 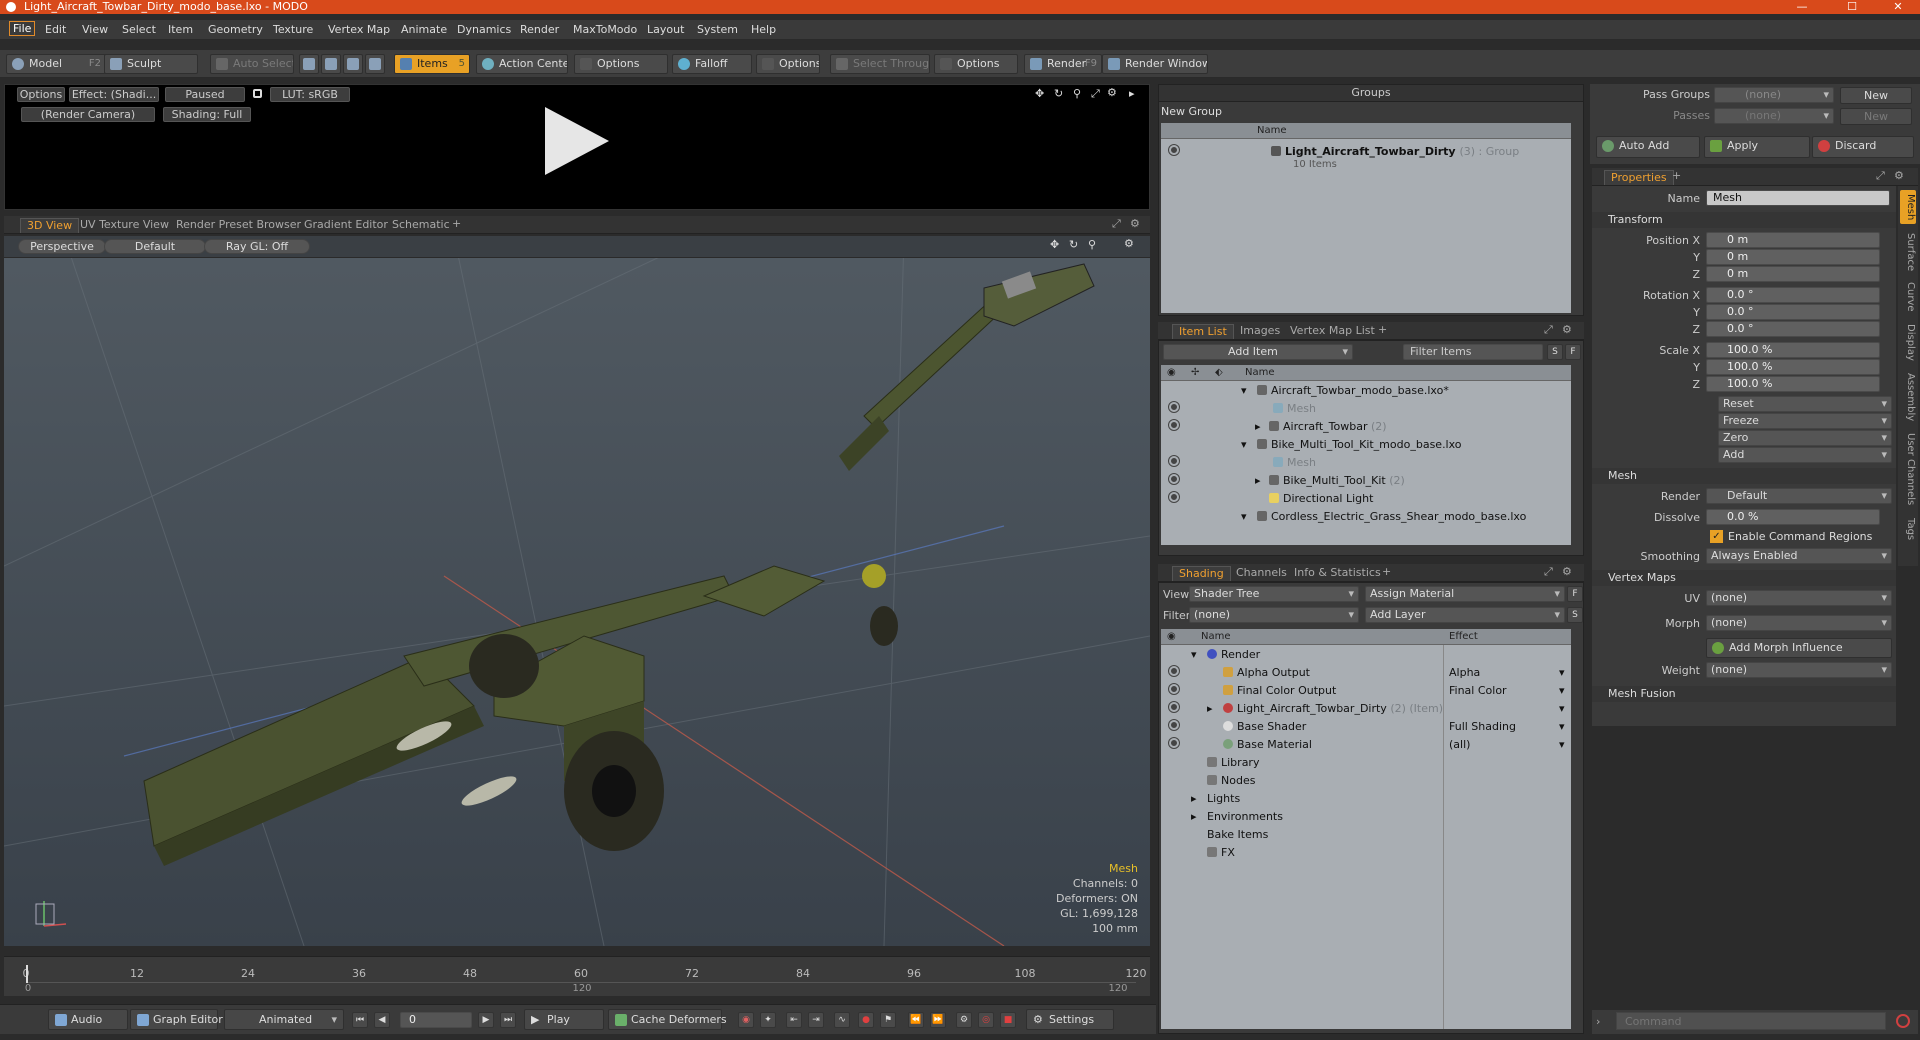 I want to click on menu-file: File, so click(x=22, y=28).